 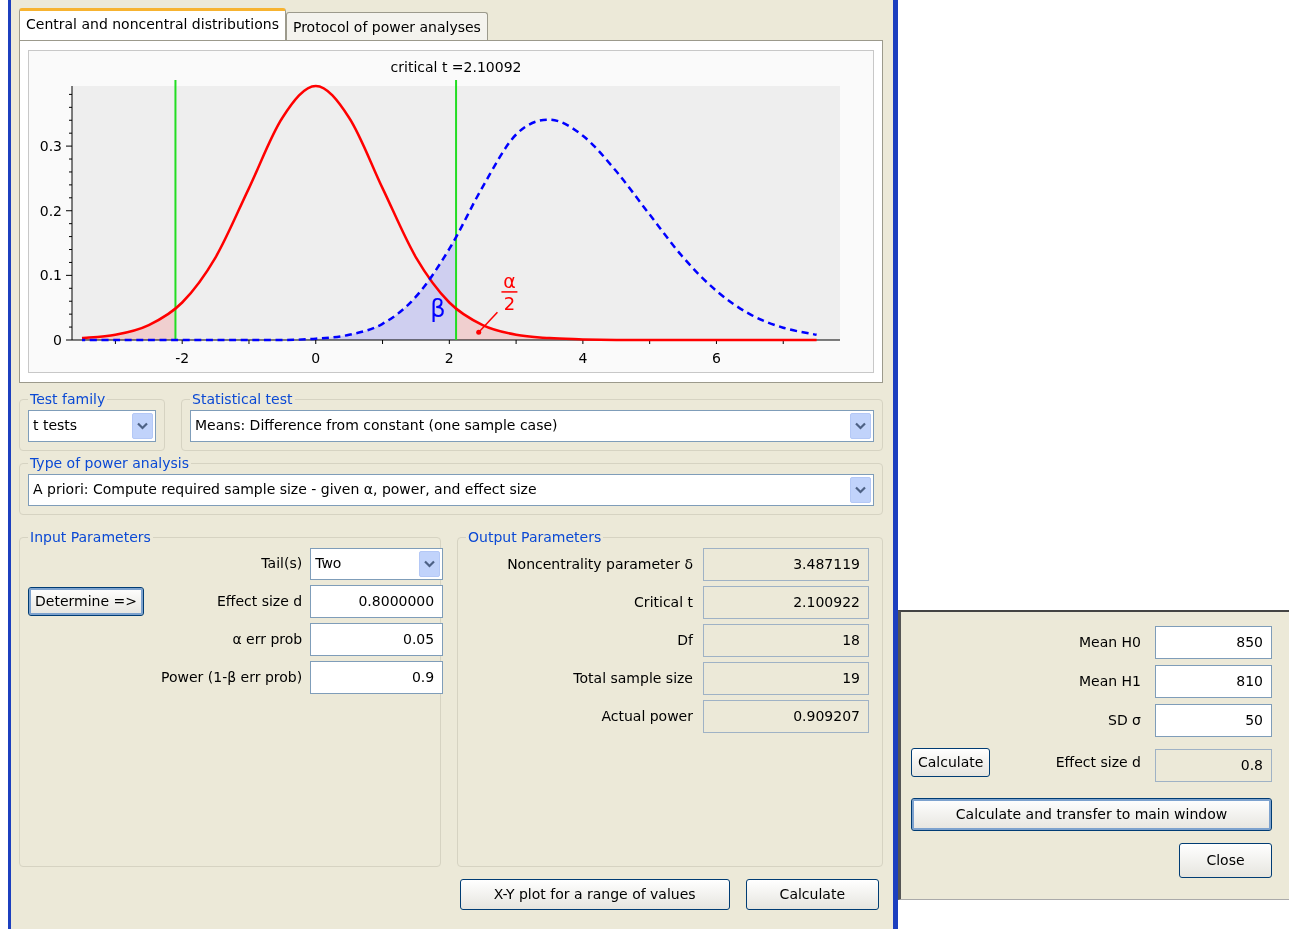 What do you see at coordinates (1213, 681) in the screenshot?
I see `input-field: 810` at bounding box center [1213, 681].